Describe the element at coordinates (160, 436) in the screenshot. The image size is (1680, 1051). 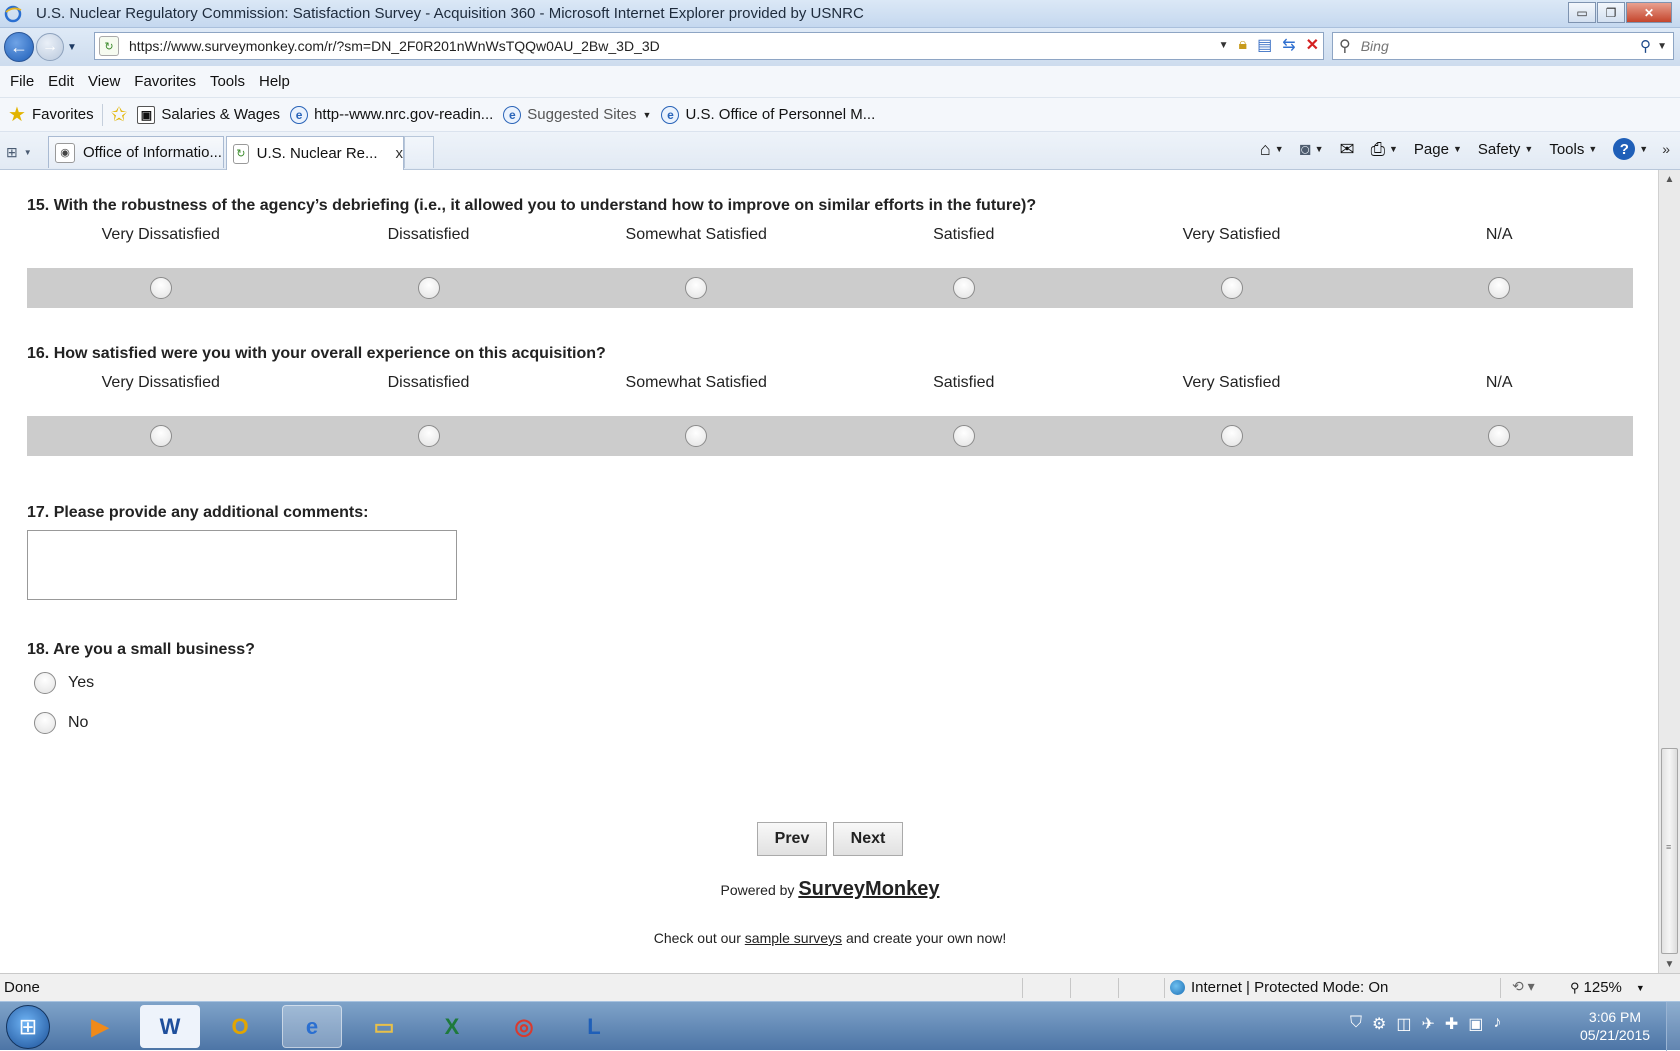
I see `q16-radio-very-dissatisfied` at that location.